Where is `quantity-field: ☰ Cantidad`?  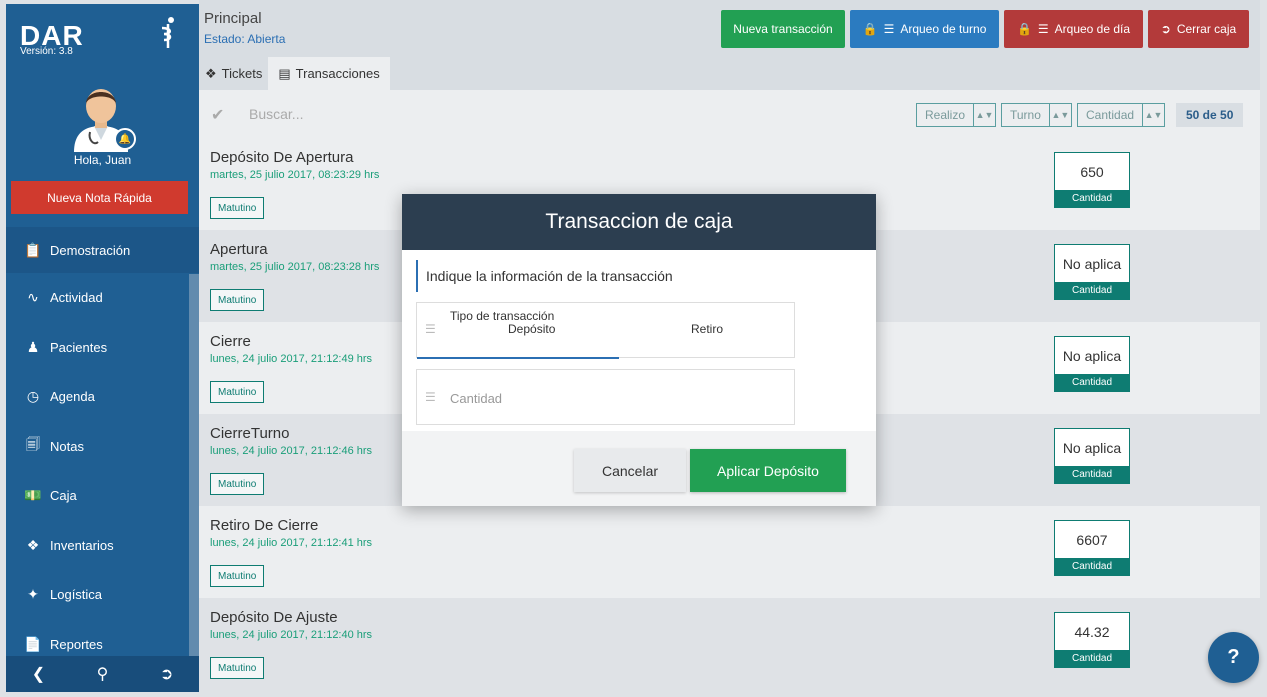 quantity-field: ☰ Cantidad is located at coordinates (605, 397).